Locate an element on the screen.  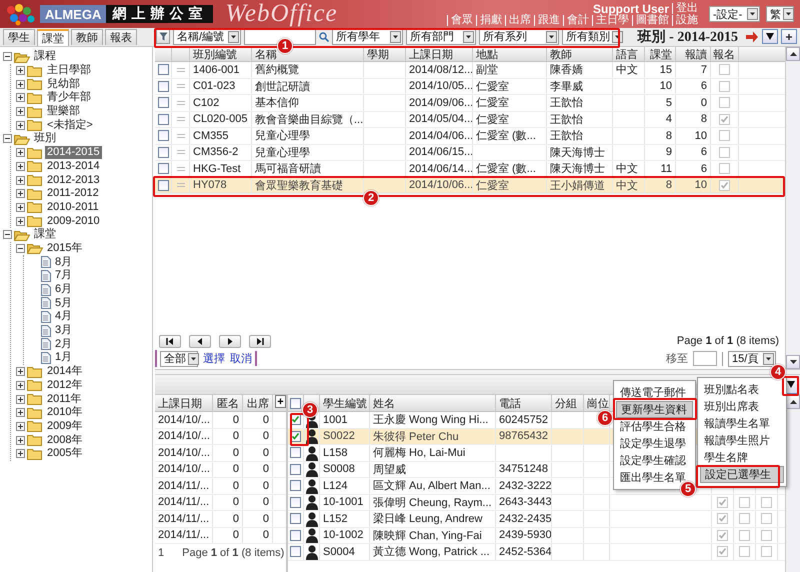
table-row: CM355 兒童心理學 2014/04/06... 仁愛室 (數... 王歆怡 8 10 is located at coordinates (470, 136).